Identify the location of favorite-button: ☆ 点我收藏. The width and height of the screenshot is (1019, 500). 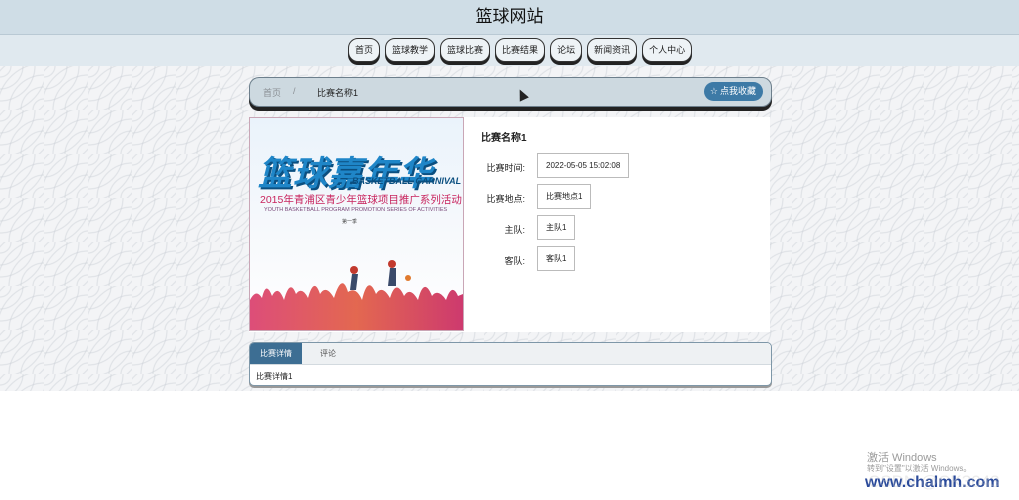
(733, 91).